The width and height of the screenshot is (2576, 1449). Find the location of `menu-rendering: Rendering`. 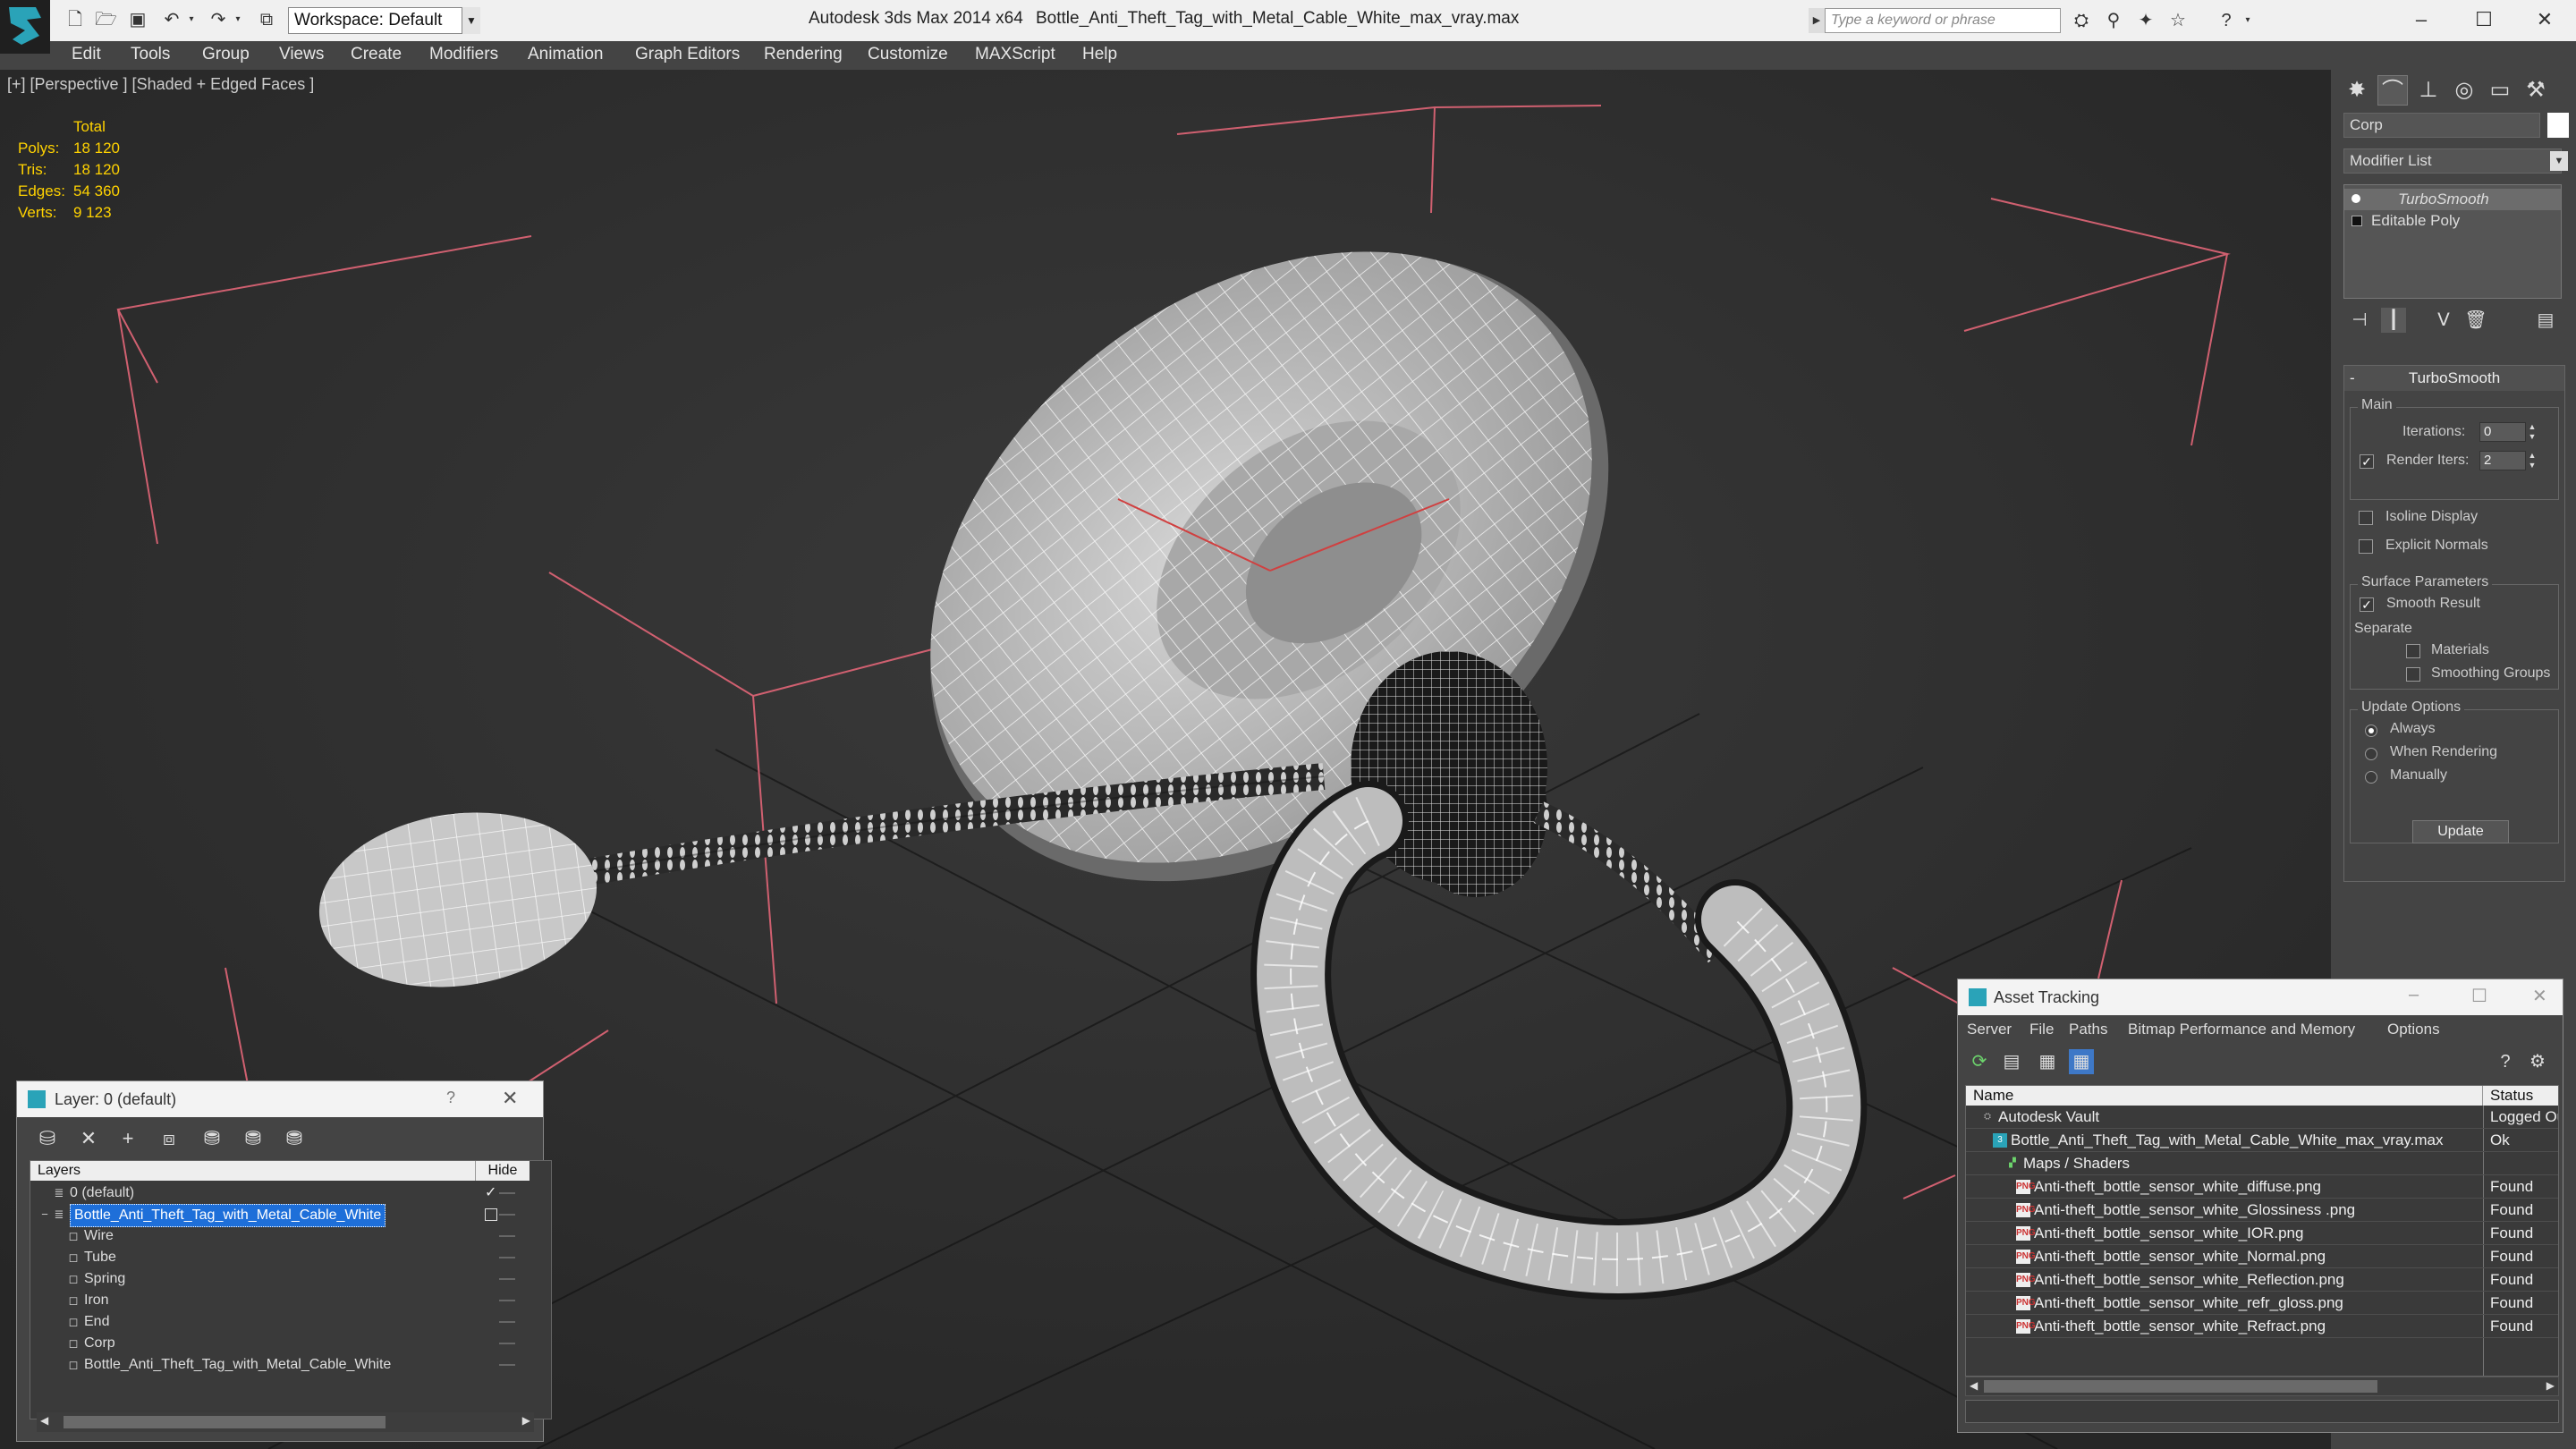

menu-rendering: Rendering is located at coordinates (803, 54).